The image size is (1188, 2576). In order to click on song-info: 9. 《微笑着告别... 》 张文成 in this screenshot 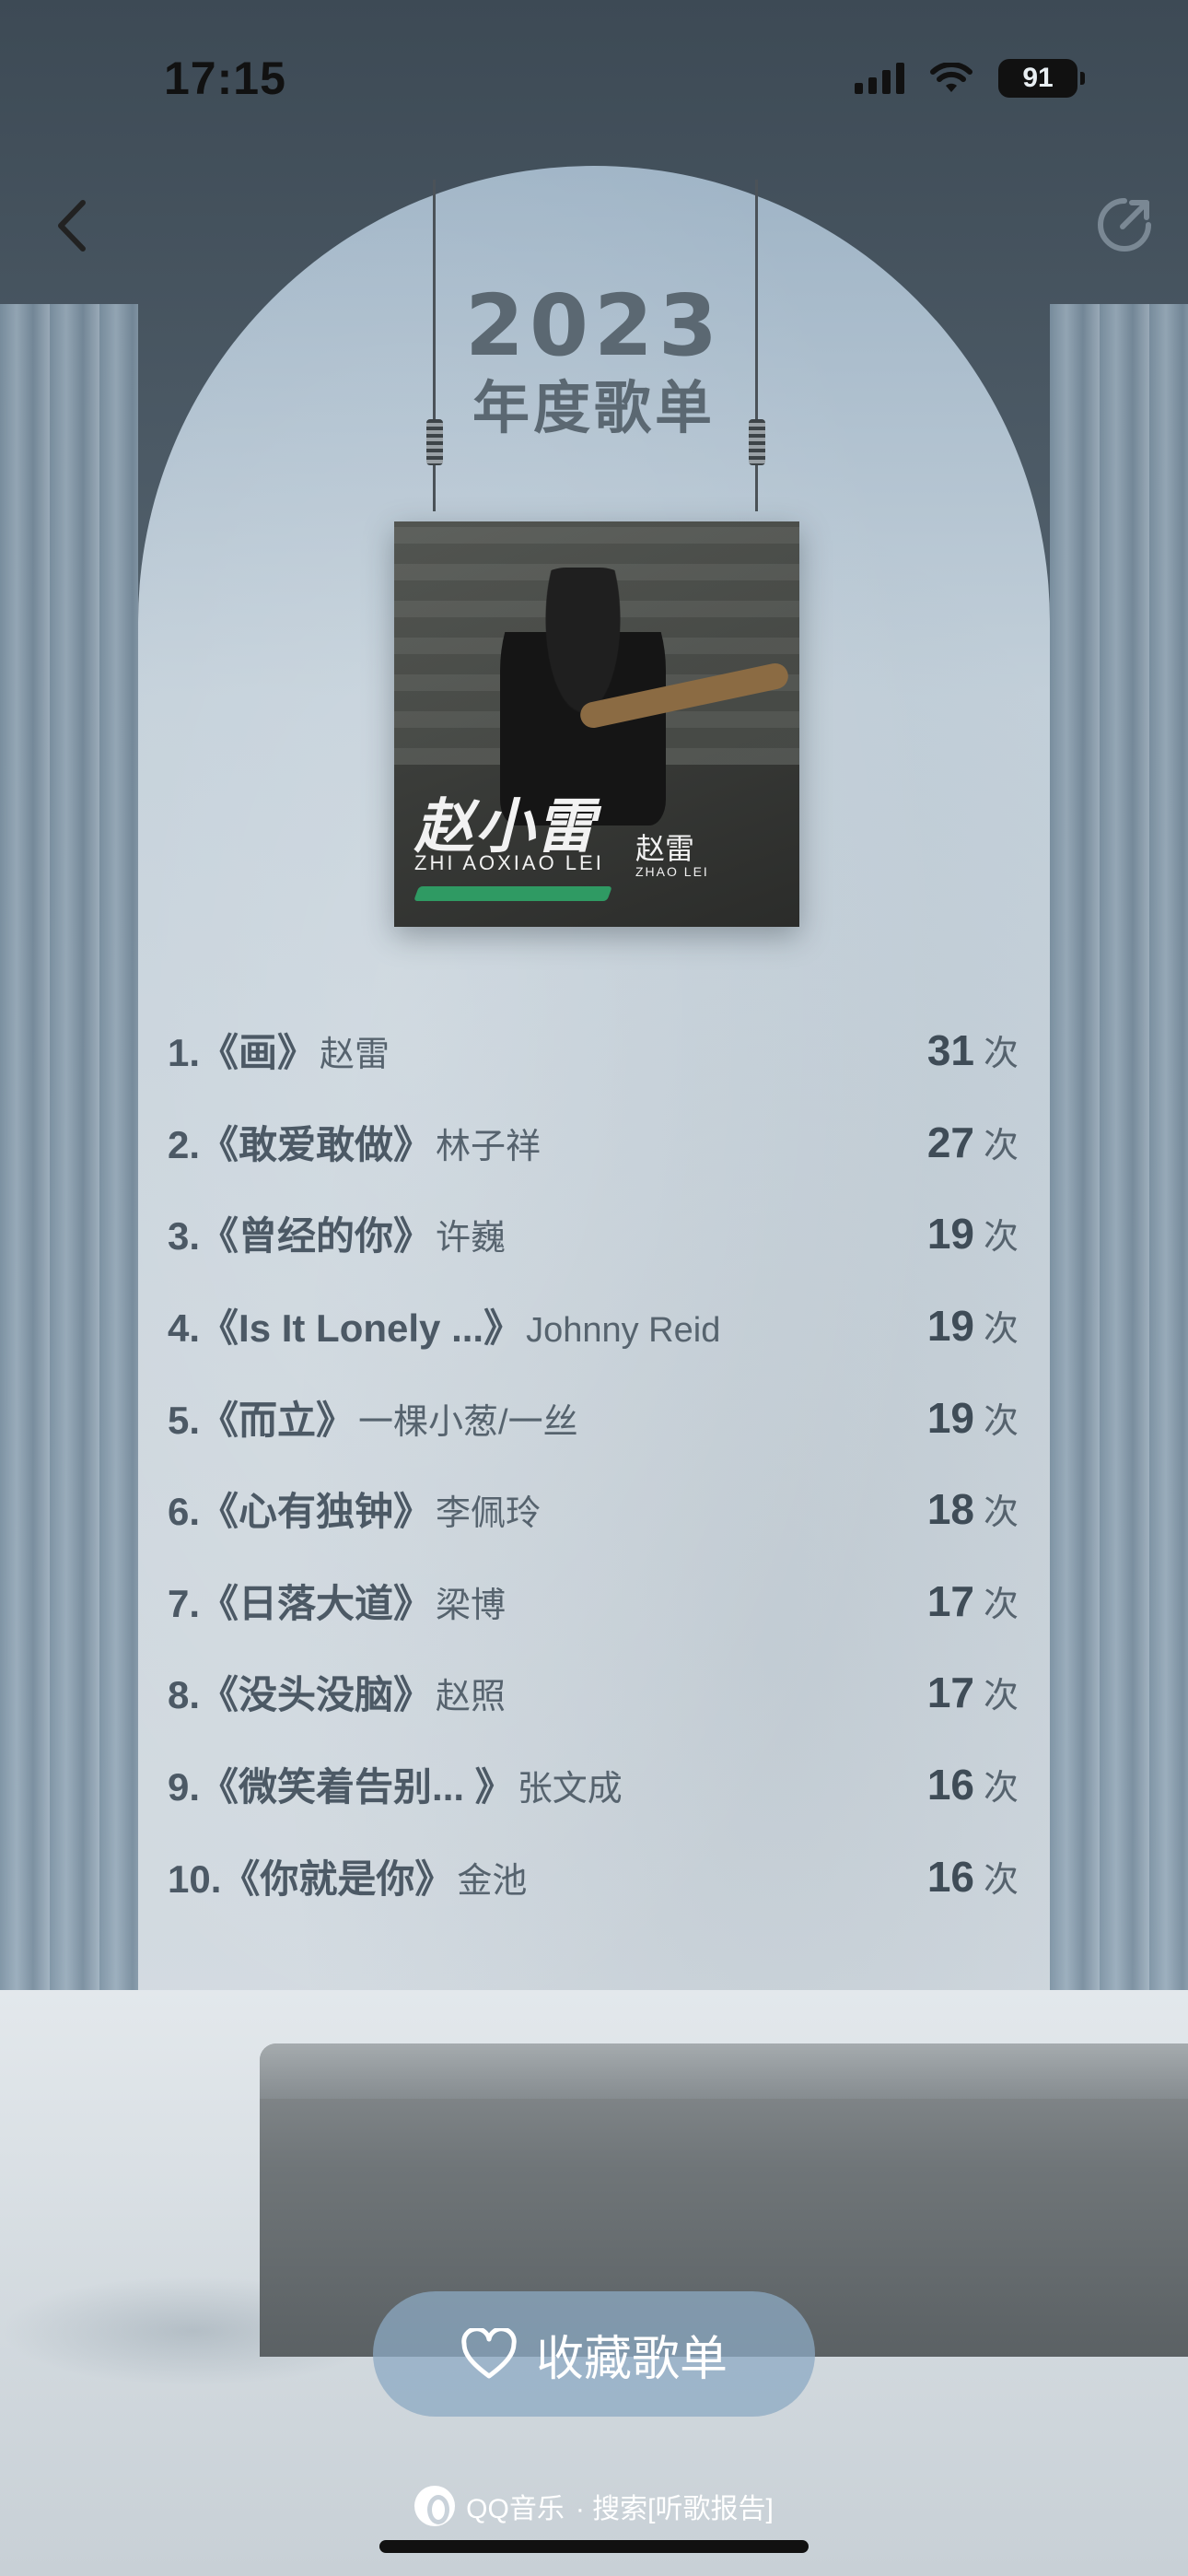, I will do `click(395, 1784)`.